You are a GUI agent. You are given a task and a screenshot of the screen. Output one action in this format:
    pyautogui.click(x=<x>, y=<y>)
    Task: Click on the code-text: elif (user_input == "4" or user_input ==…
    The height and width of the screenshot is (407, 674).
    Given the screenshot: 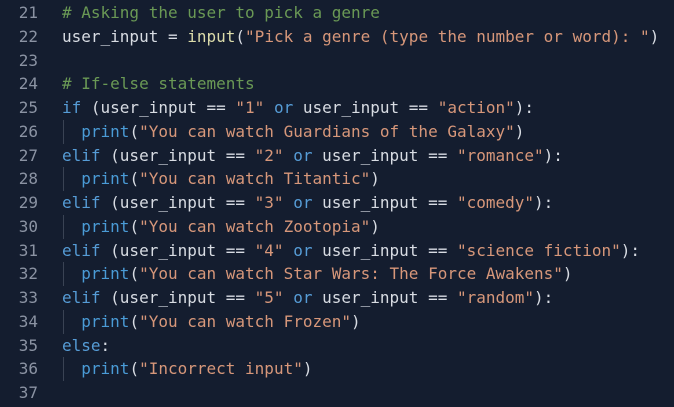 What is the action you would take?
    pyautogui.click(x=351, y=251)
    